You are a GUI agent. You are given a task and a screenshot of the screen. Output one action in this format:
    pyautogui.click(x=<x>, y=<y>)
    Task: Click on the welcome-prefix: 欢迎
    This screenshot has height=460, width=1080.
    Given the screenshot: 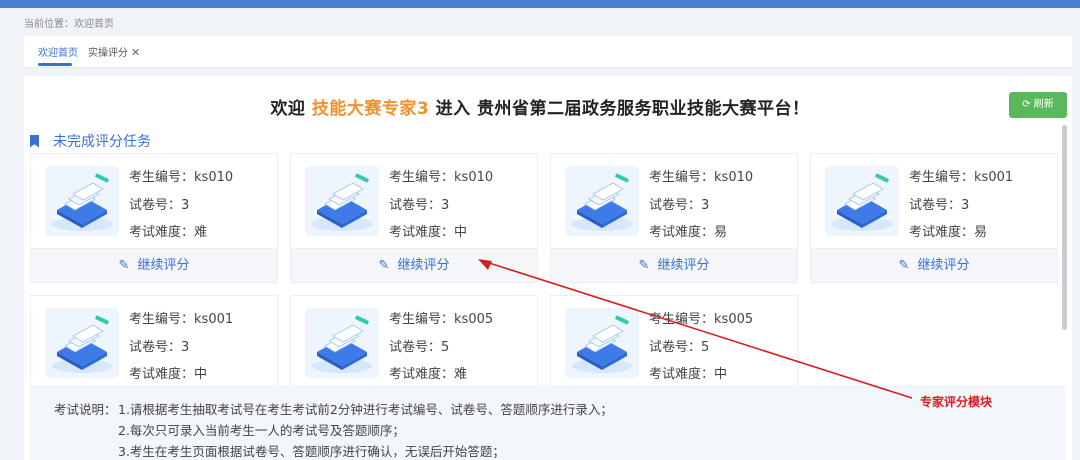 What is the action you would take?
    pyautogui.click(x=291, y=109)
    